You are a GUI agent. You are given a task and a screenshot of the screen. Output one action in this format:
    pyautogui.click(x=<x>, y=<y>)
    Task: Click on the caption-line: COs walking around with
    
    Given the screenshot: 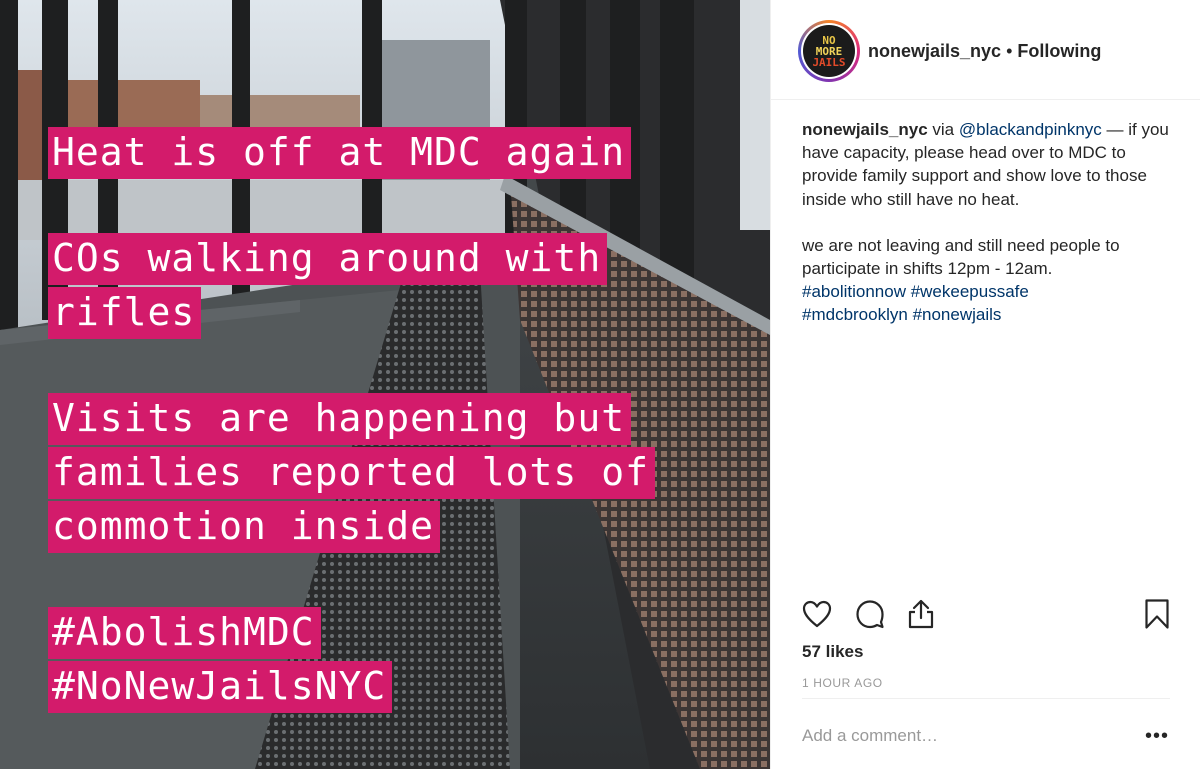 What is the action you would take?
    pyautogui.click(x=328, y=259)
    